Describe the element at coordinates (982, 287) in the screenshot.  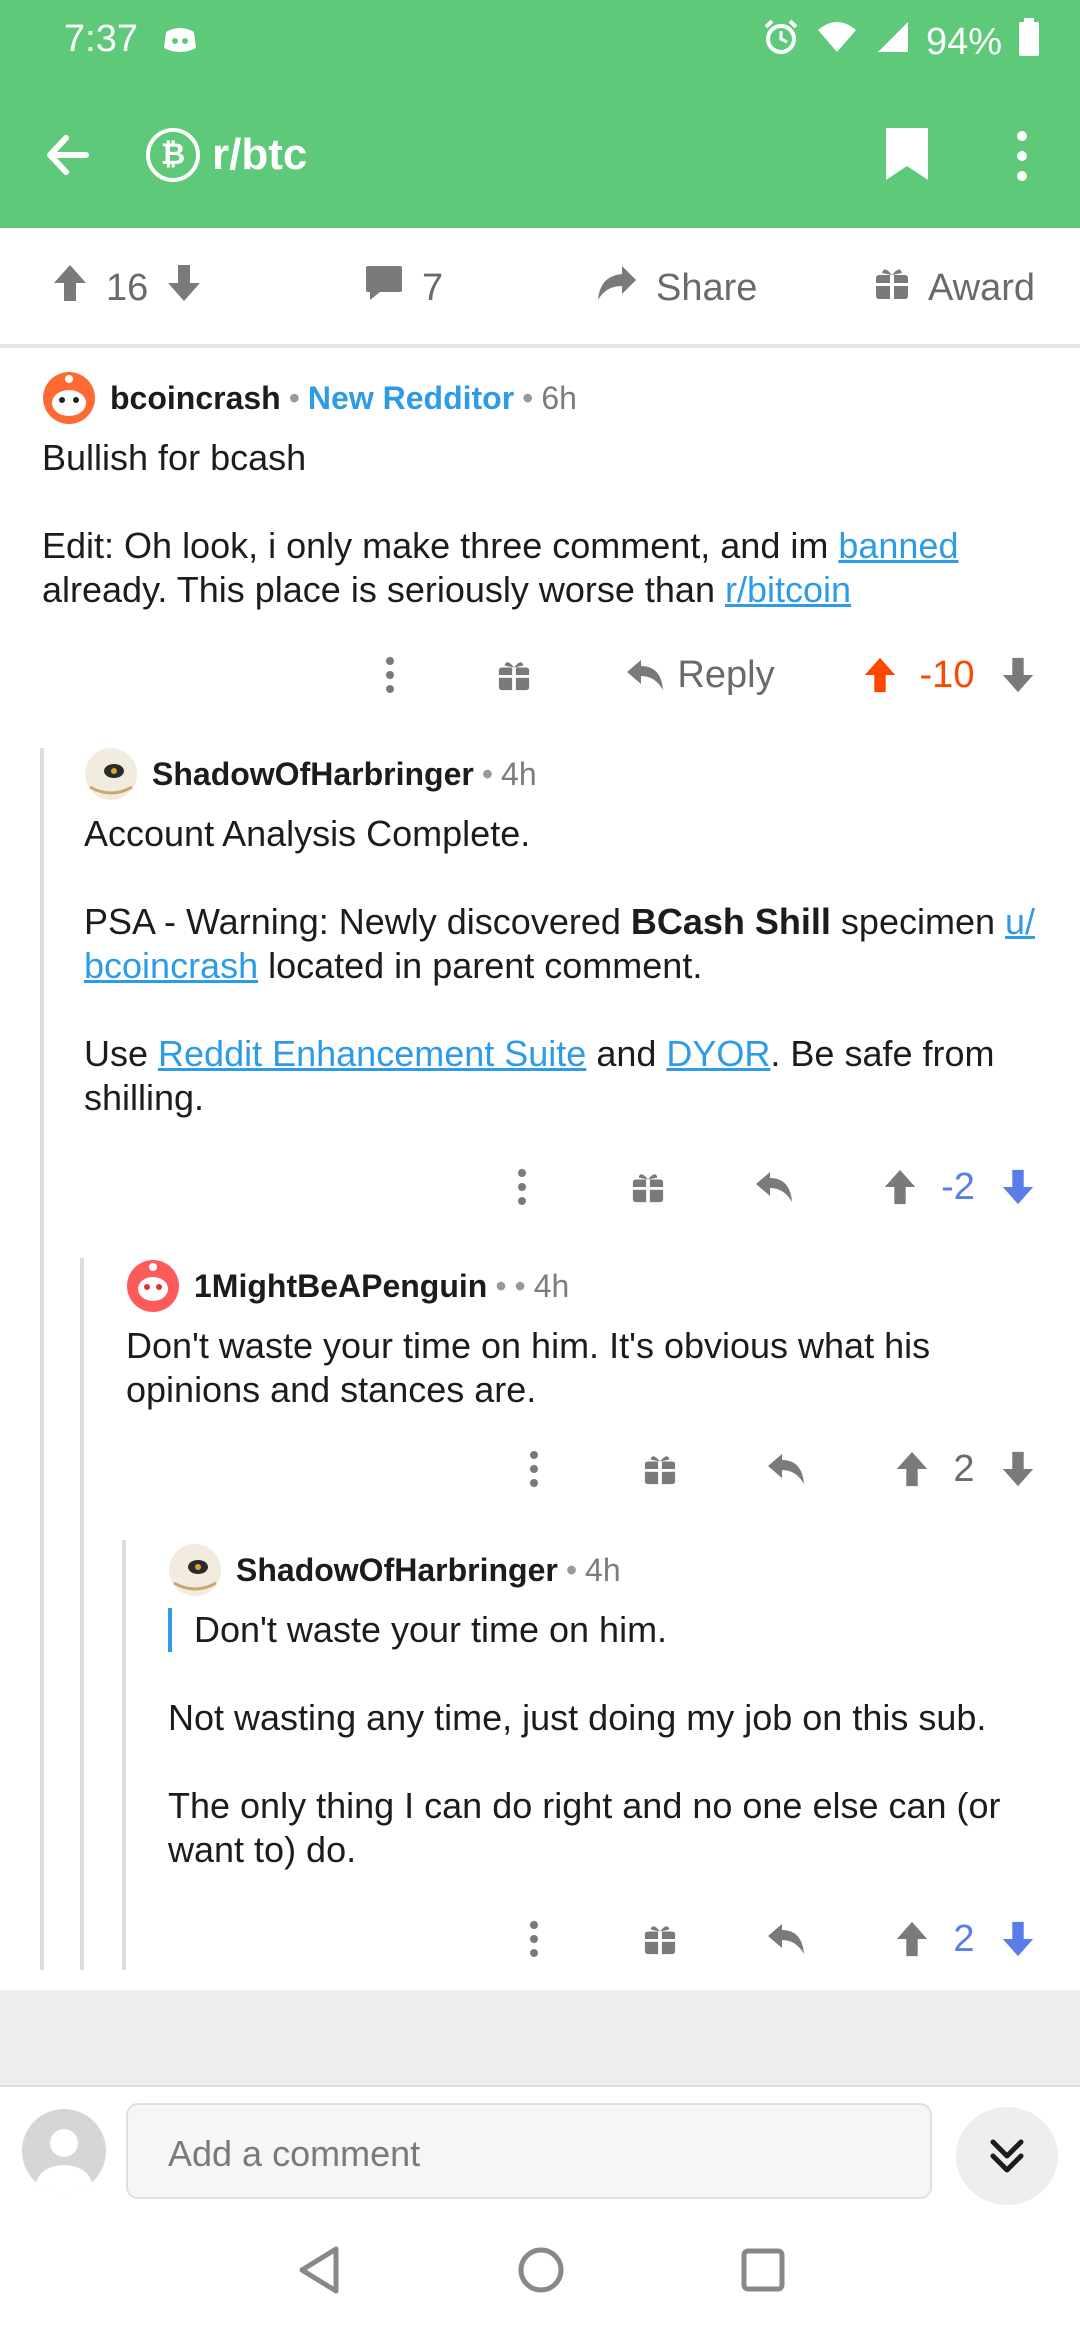
I see `award-label: Award` at that location.